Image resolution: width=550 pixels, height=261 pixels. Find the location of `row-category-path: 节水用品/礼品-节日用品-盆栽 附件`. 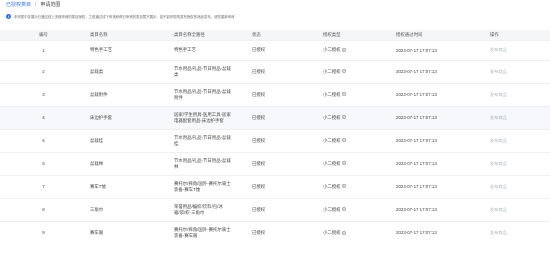

row-category-path: 节水用品/礼品-节日用品-盆栽 附件 is located at coordinates (210, 94).